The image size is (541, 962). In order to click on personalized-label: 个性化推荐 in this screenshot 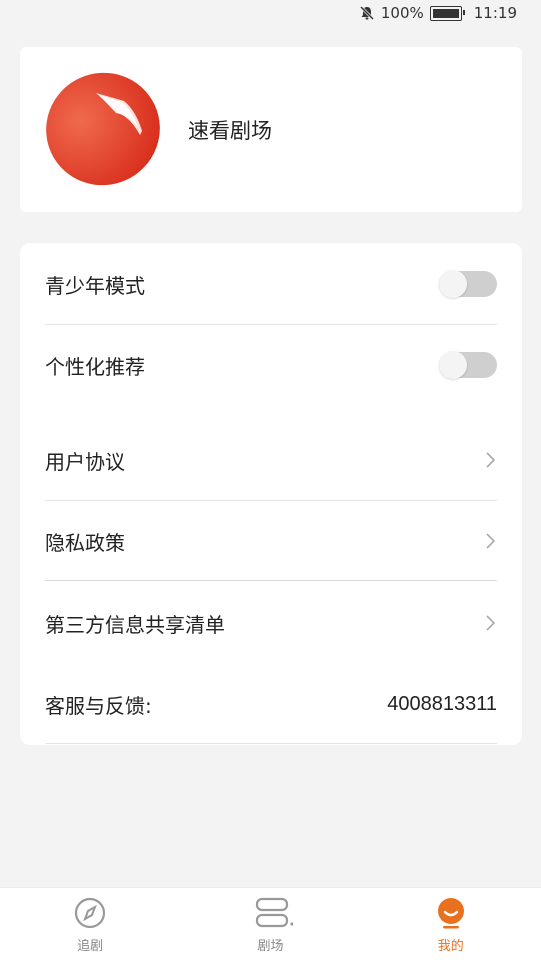, I will do `click(95, 366)`.